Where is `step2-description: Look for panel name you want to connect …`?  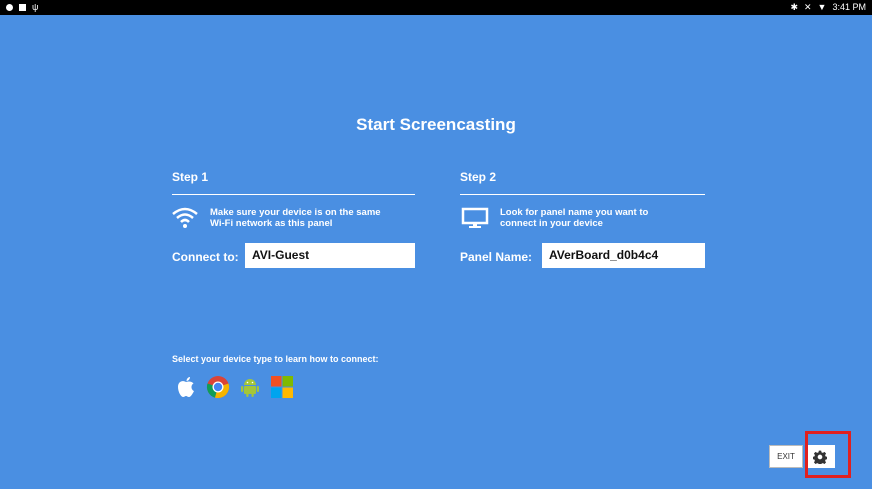
step2-description: Look for panel name you want to connect … is located at coordinates (574, 218).